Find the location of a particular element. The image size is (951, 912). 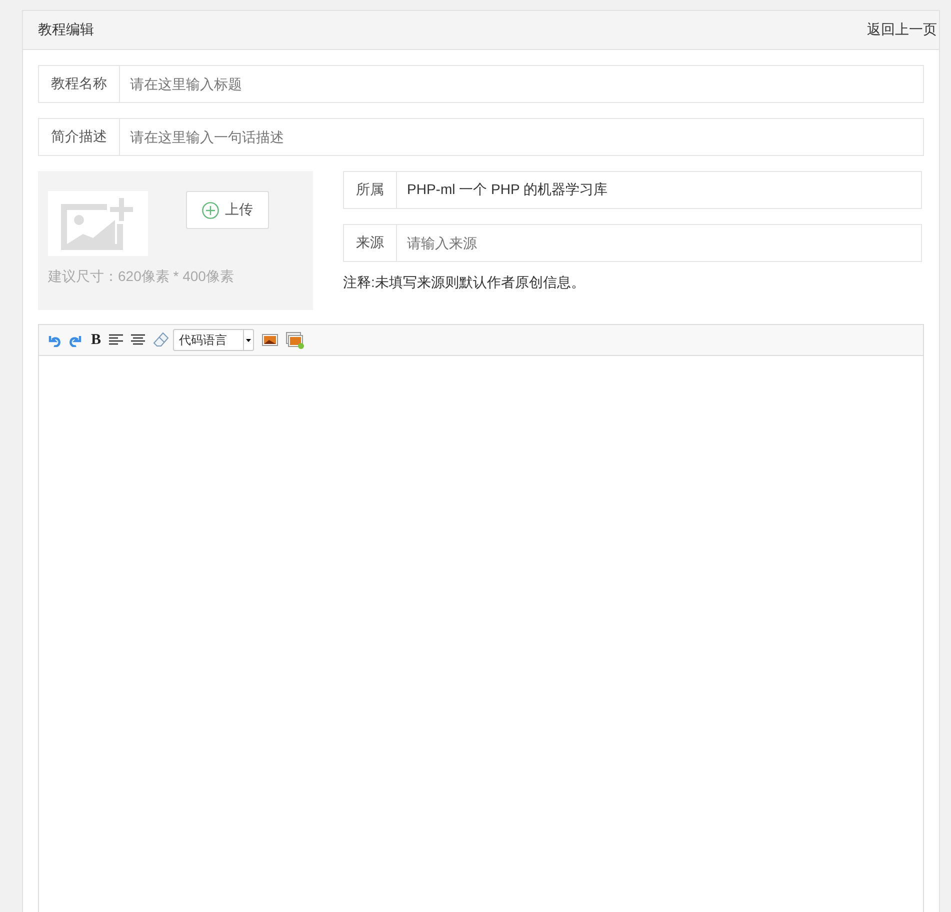

add-image-icon is located at coordinates (98, 224).